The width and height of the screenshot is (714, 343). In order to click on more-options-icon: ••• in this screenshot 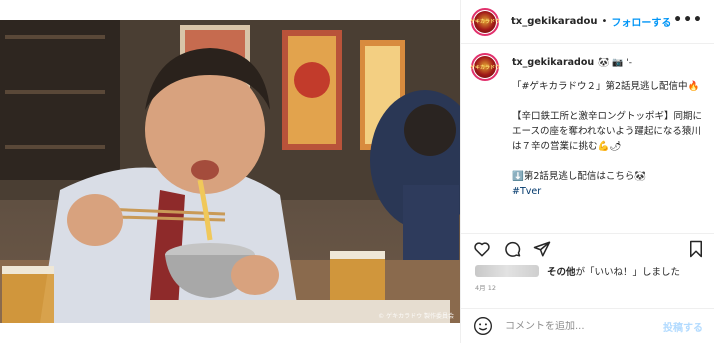, I will do `click(688, 20)`.